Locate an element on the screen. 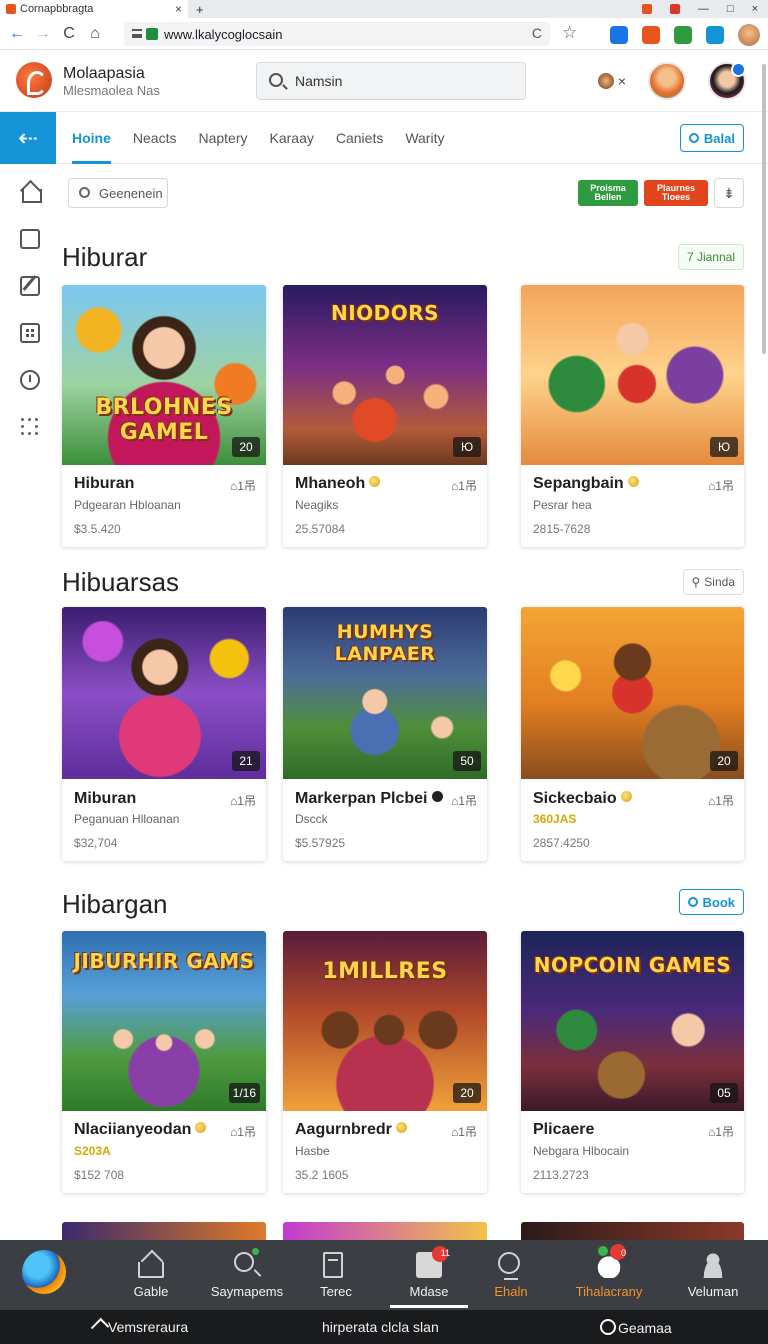 This screenshot has width=768, height=1344. system-home-button: hirperata clcla slan is located at coordinates (380, 1327).